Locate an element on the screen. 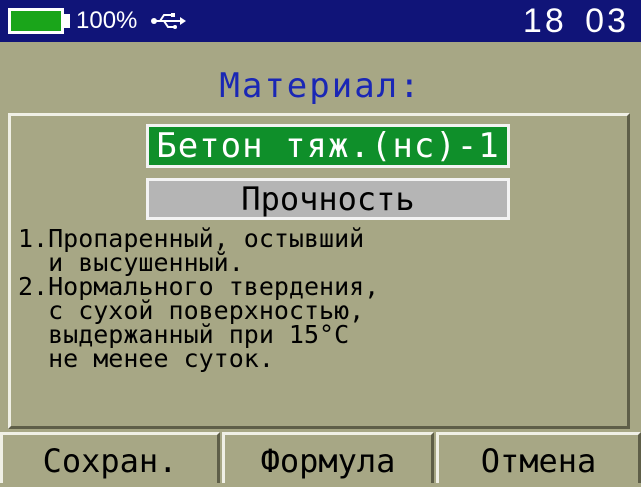 The image size is (641, 487). cancel-button: Отмена is located at coordinates (538, 457).